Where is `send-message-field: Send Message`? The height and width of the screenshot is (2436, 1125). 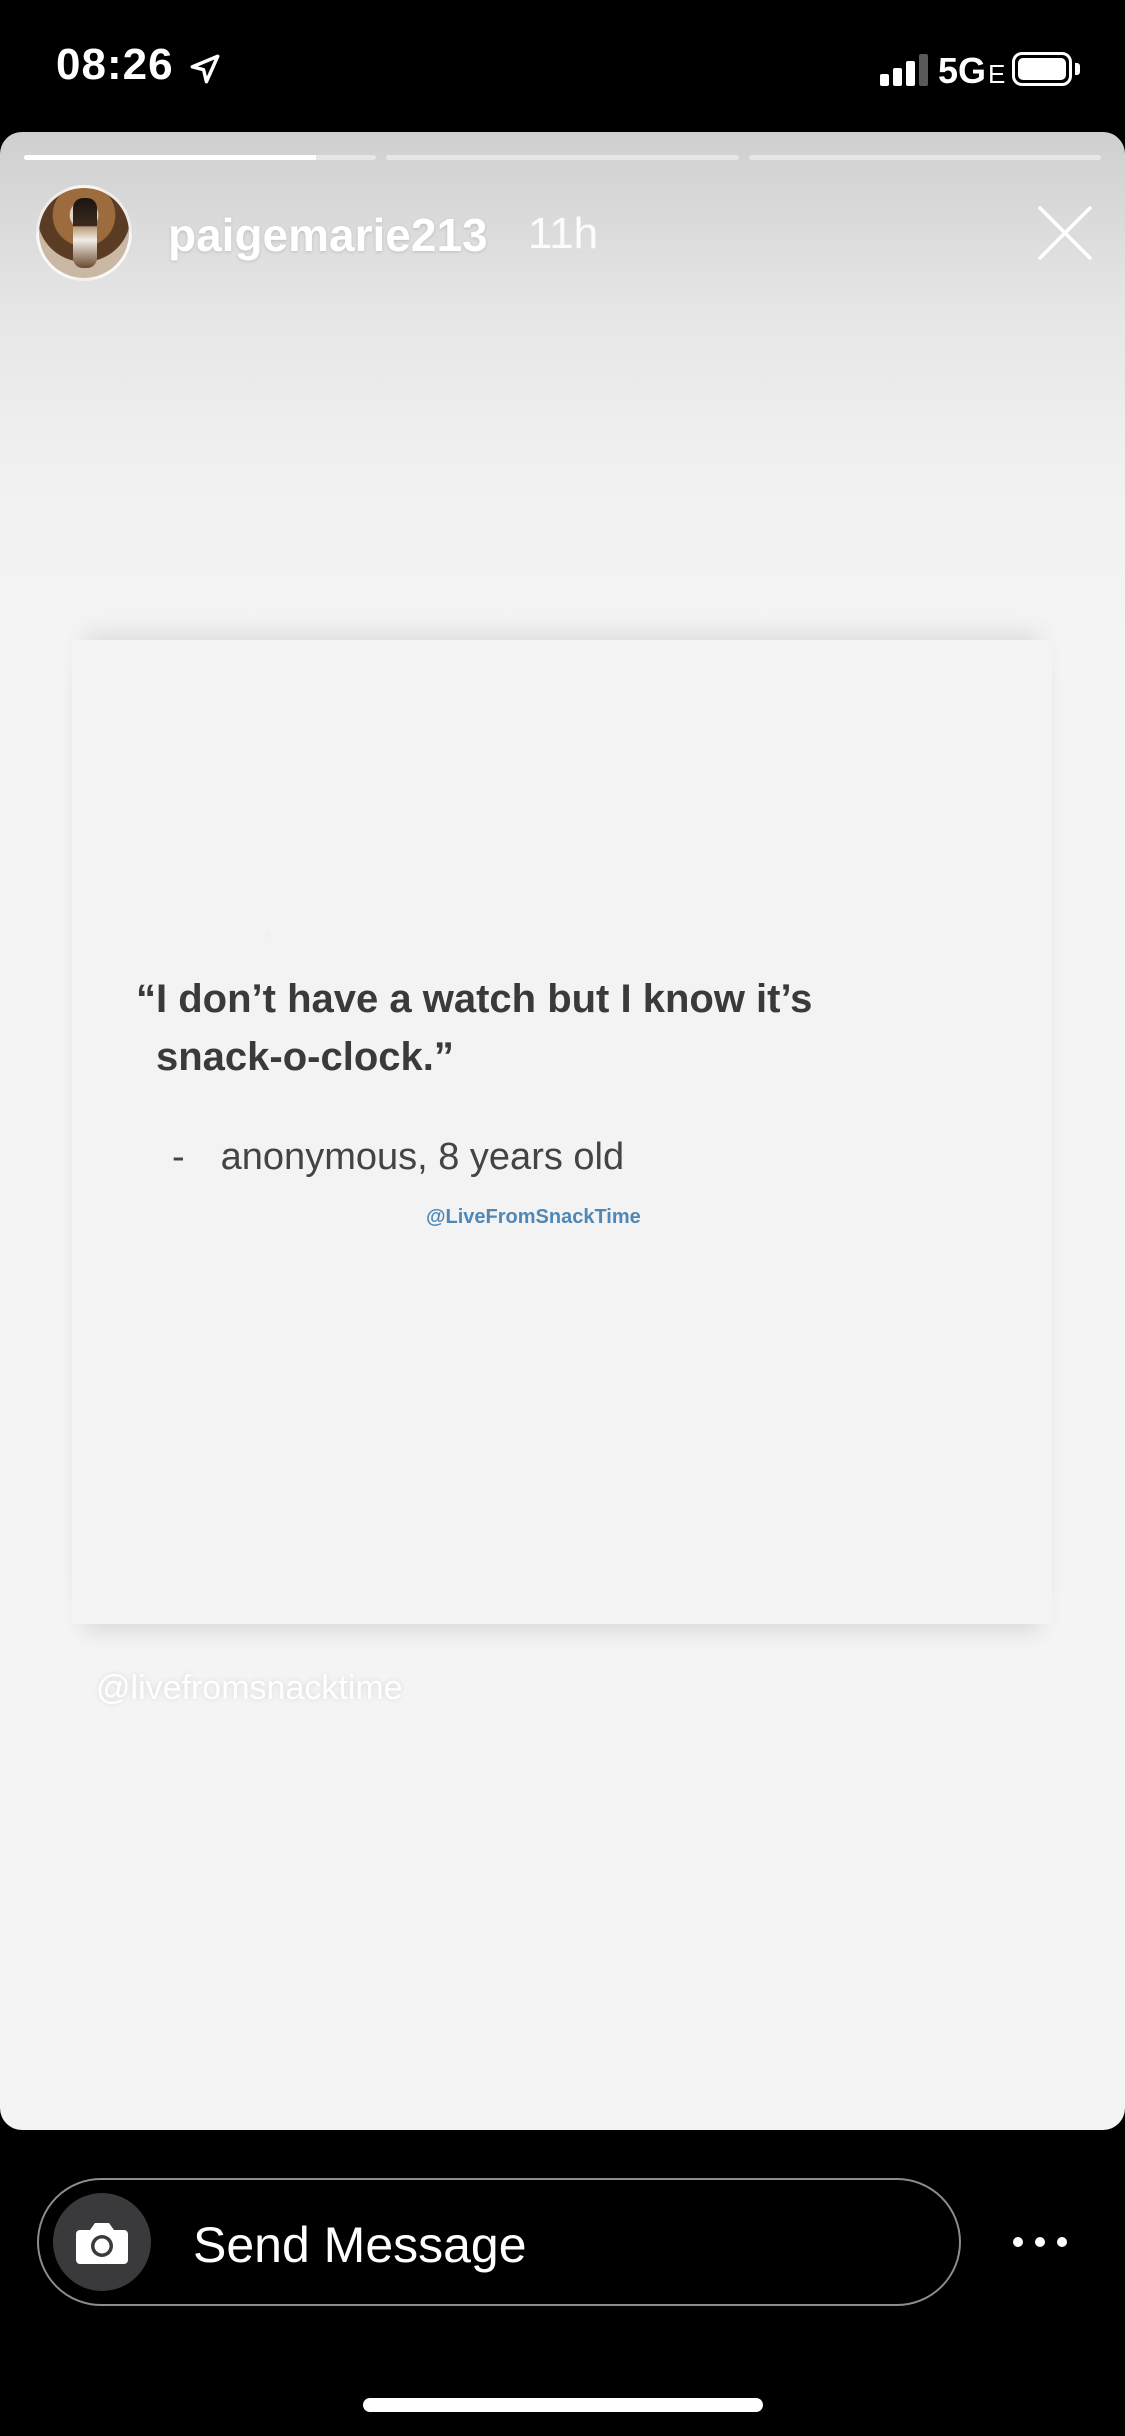 send-message-field: Send Message is located at coordinates (499, 2242).